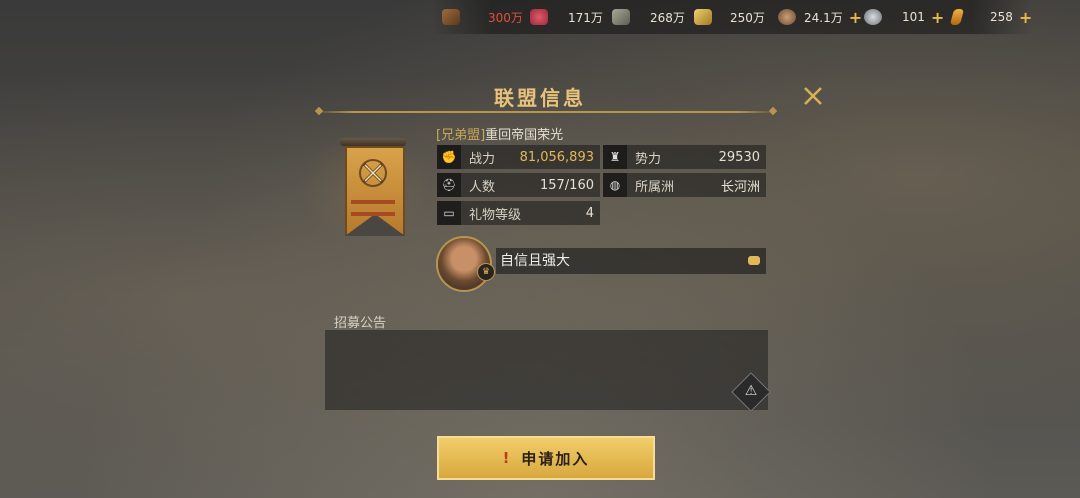 This screenshot has height=498, width=1080. I want to click on add-silver-button: +, so click(937, 17).